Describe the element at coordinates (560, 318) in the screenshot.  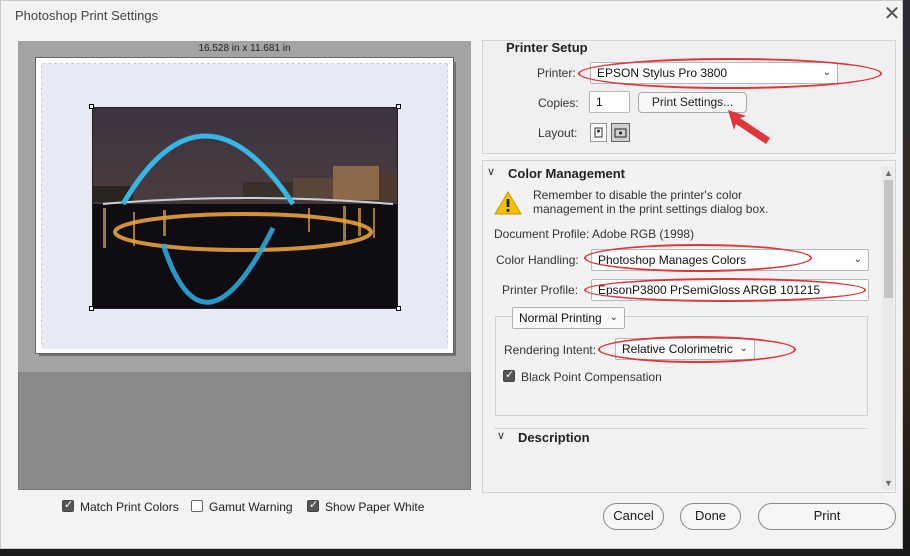
I see `print-mode-value: Normal Printing` at that location.